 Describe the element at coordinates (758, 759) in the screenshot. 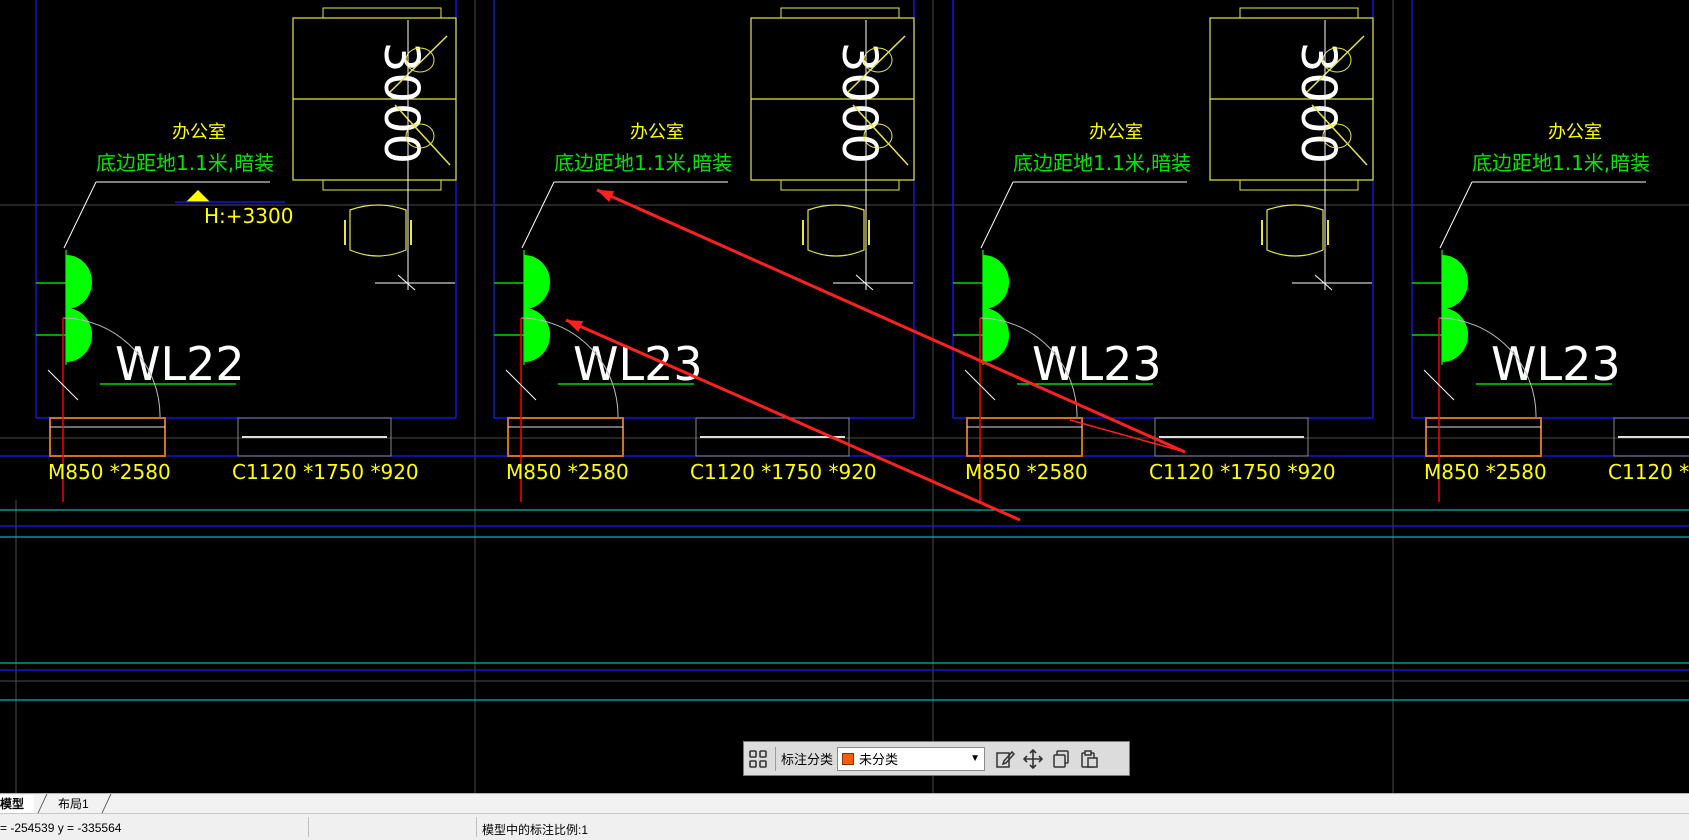

I see `grid-menu-icon` at that location.